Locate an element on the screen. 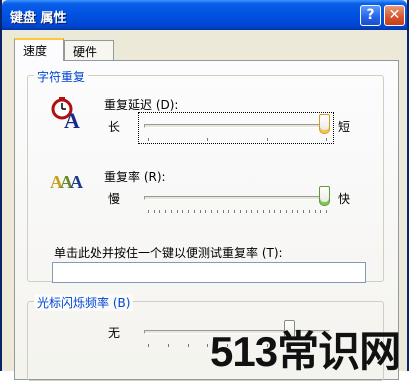 The image size is (411, 381). stopwatch-a-icon: A is located at coordinates (65, 113).